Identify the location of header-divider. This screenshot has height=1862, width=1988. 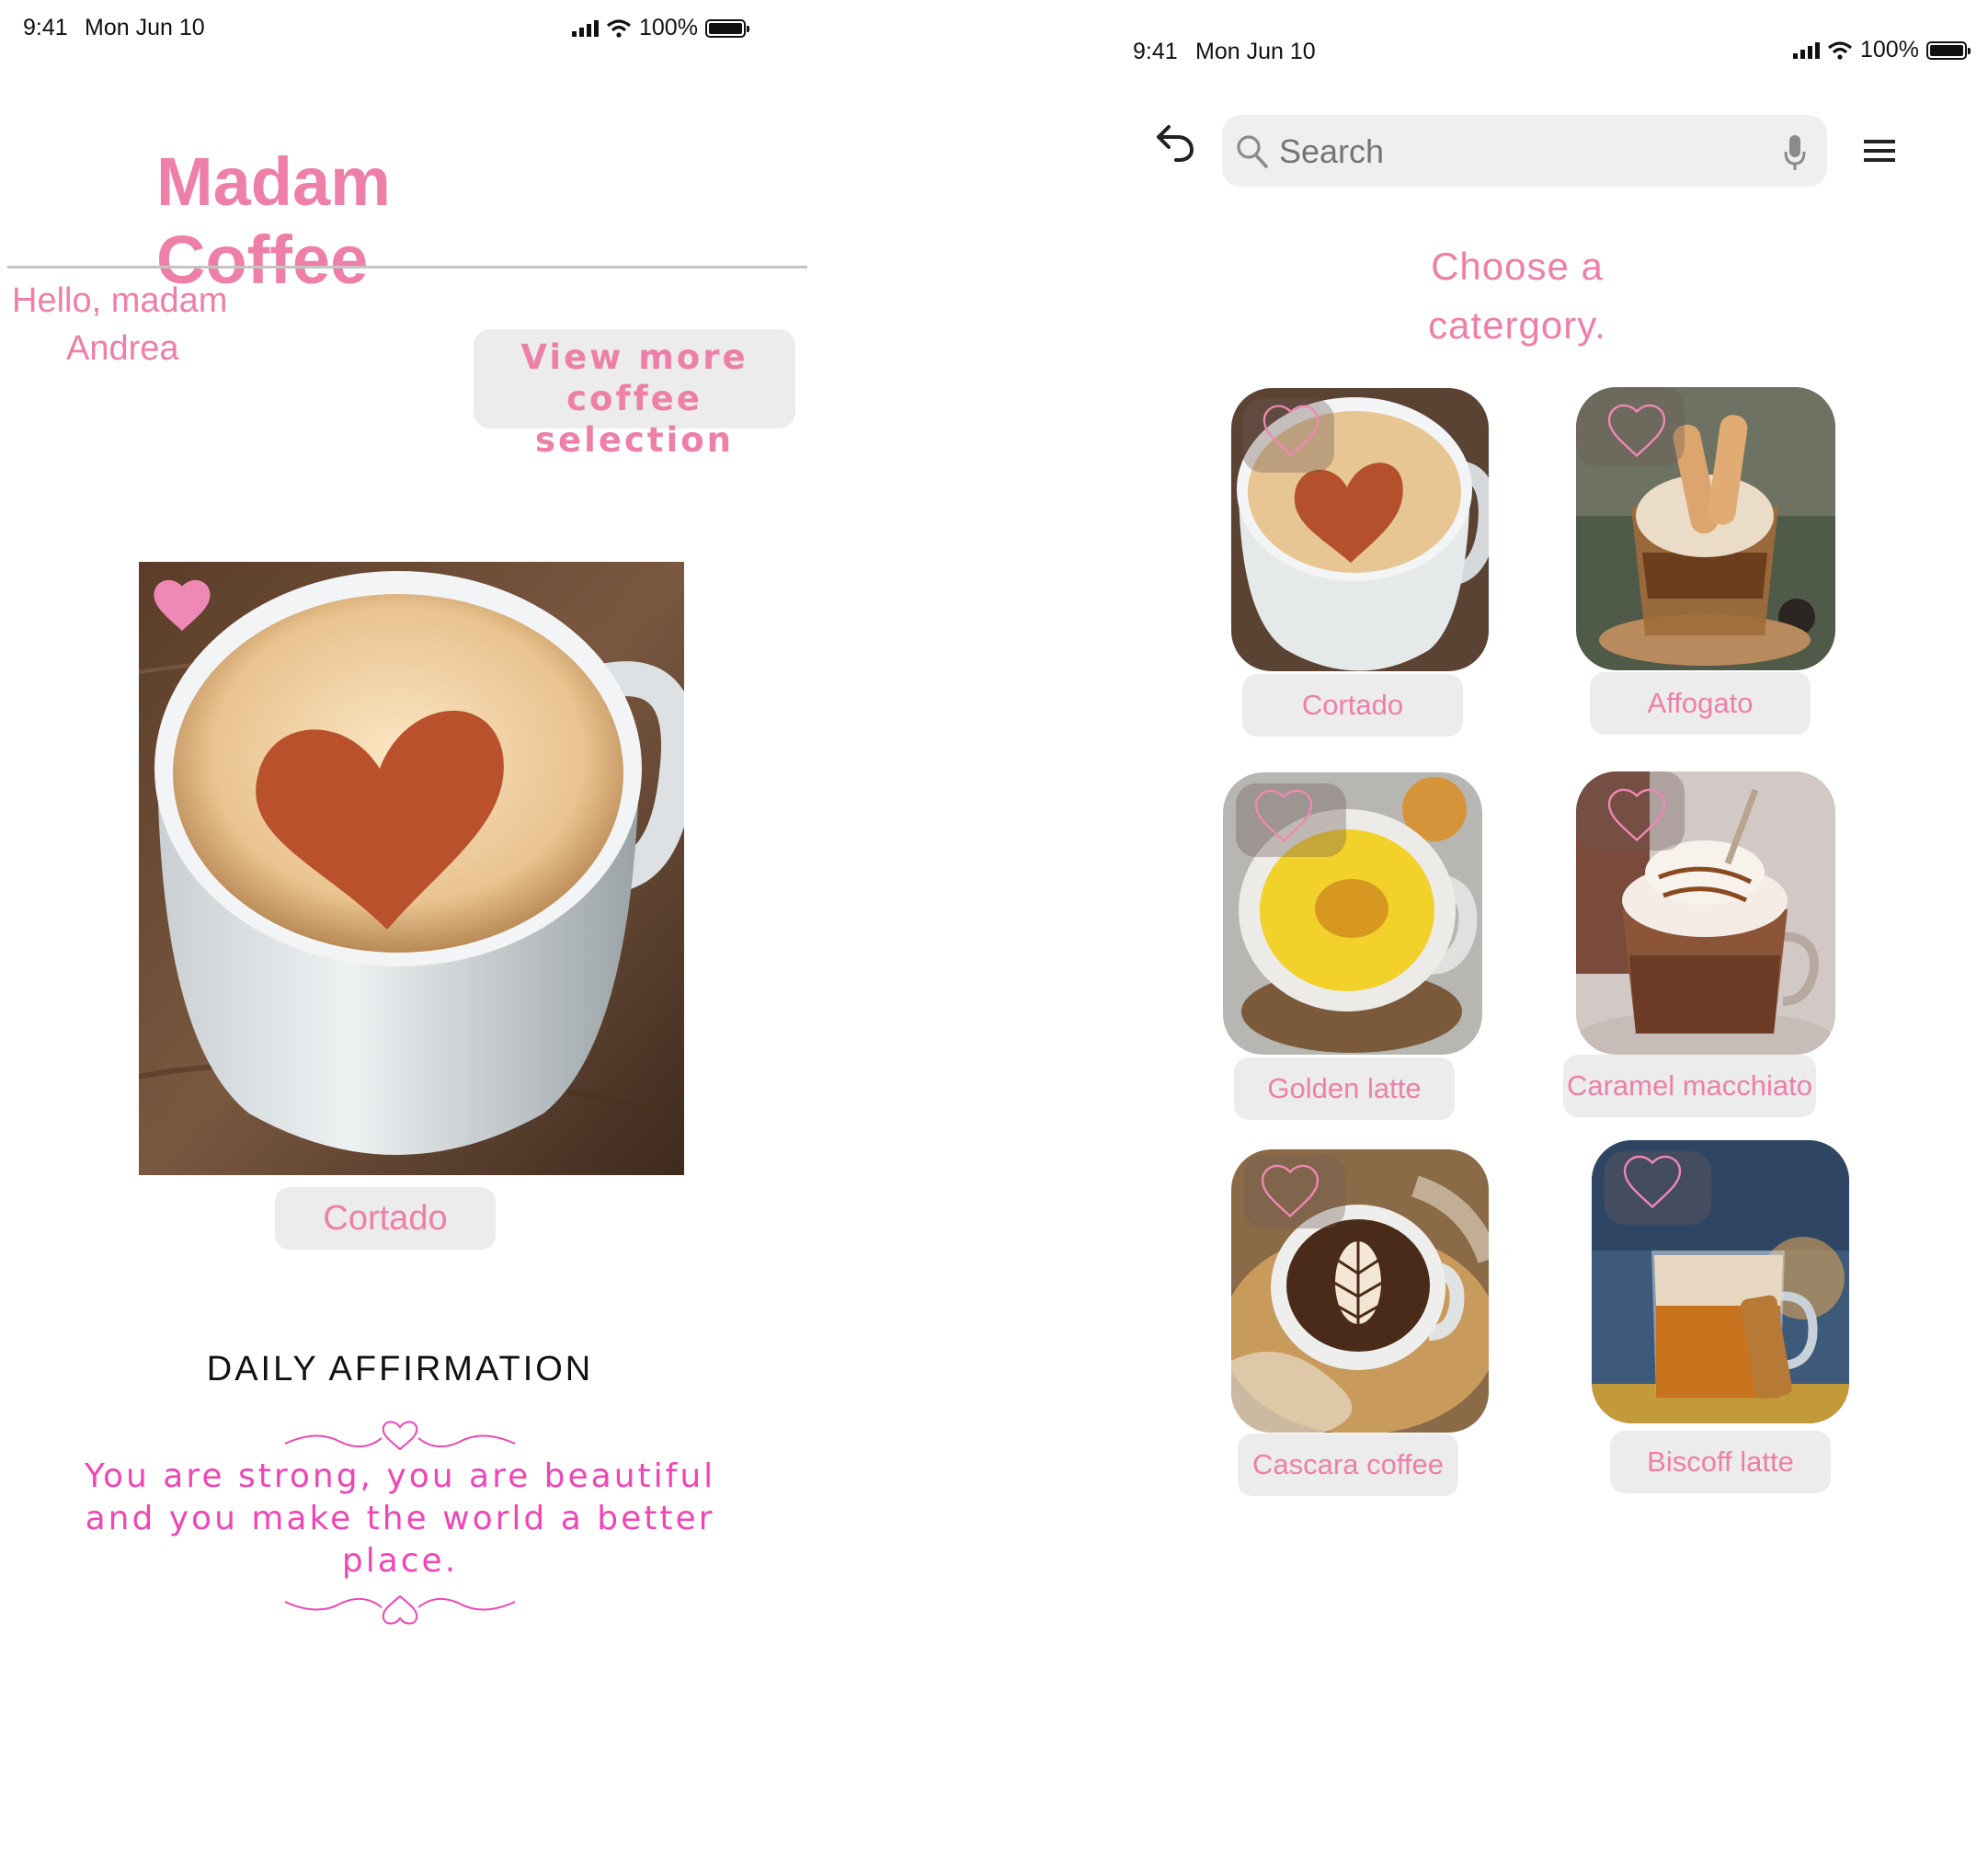
(407, 267).